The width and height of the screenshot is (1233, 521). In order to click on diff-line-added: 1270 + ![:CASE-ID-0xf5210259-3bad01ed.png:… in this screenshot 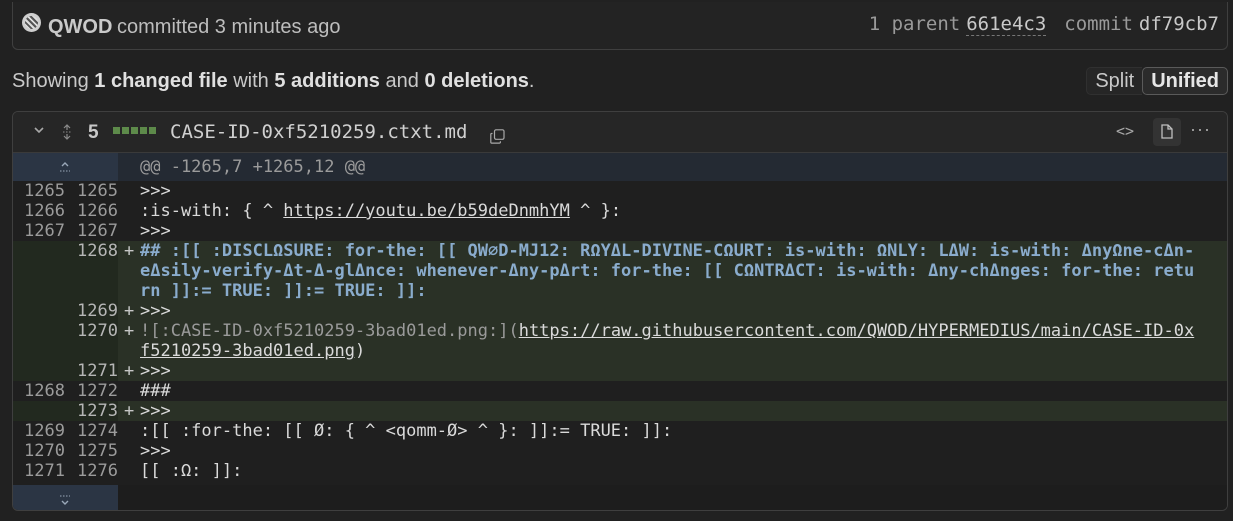, I will do `click(620, 341)`.